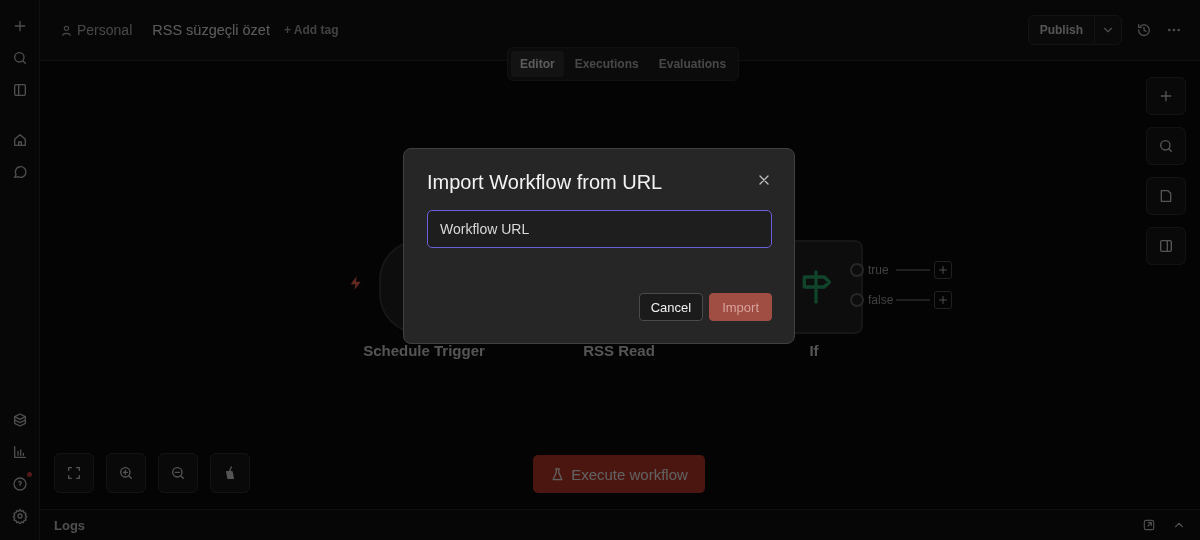 This screenshot has height=540, width=1200. Describe the element at coordinates (545, 182) in the screenshot. I see `dialog-title: Import Workflow from URL` at that location.